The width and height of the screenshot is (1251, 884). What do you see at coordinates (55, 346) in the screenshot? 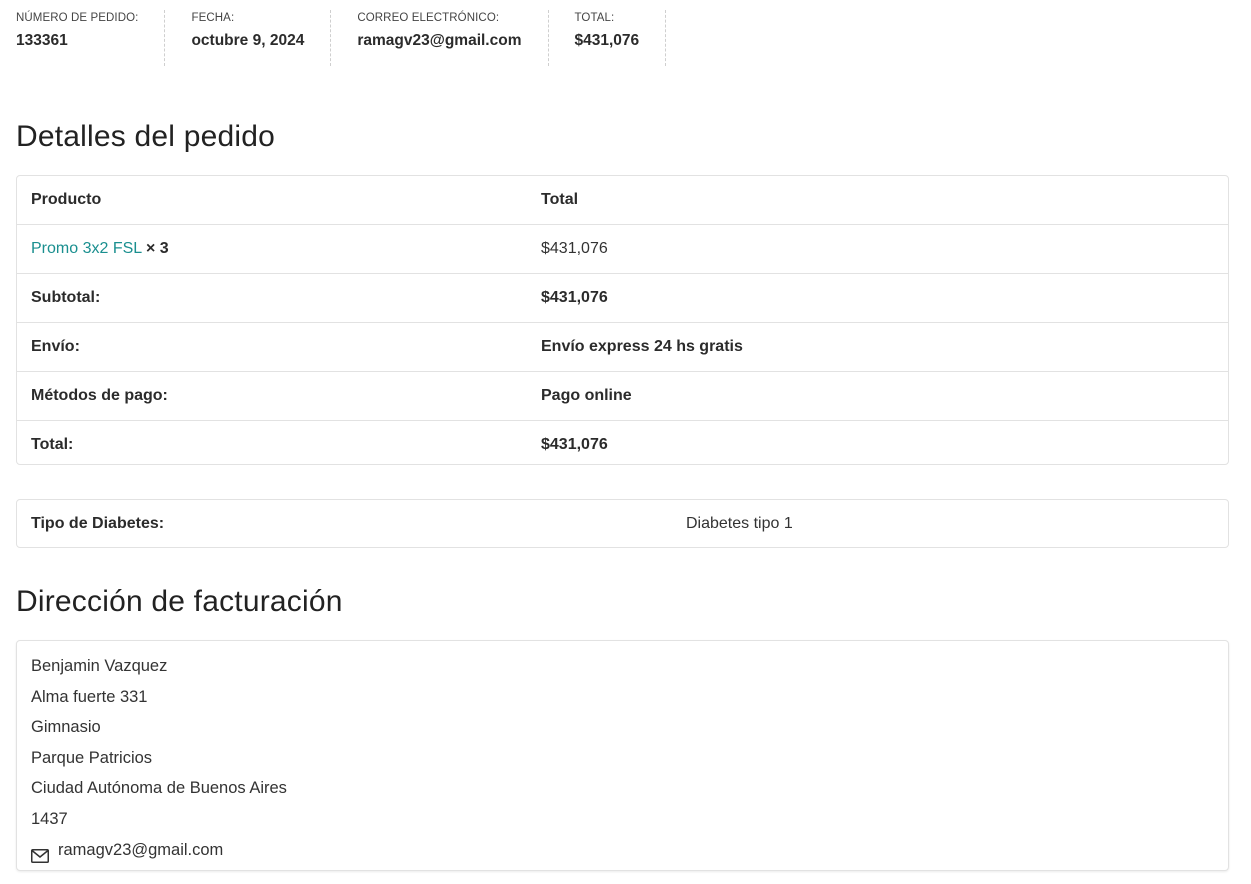
I see `shipping-label: Envío:` at bounding box center [55, 346].